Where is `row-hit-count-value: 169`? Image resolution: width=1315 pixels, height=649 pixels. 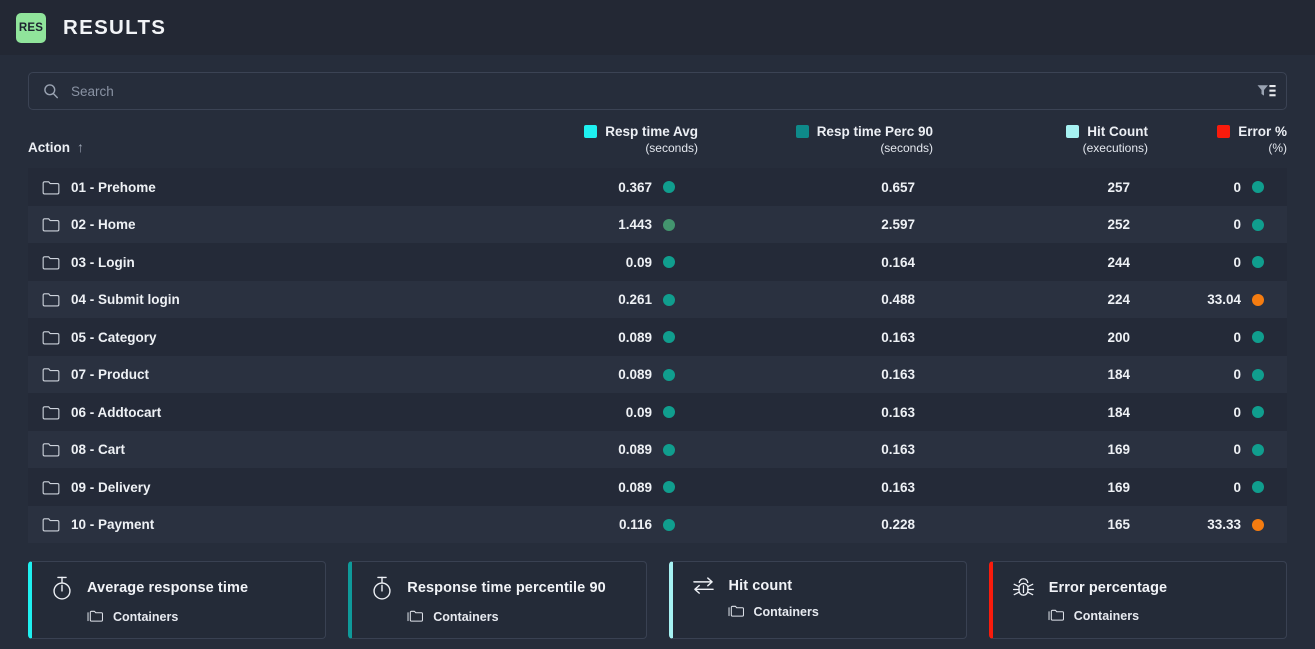 row-hit-count-value: 169 is located at coordinates (1118, 487).